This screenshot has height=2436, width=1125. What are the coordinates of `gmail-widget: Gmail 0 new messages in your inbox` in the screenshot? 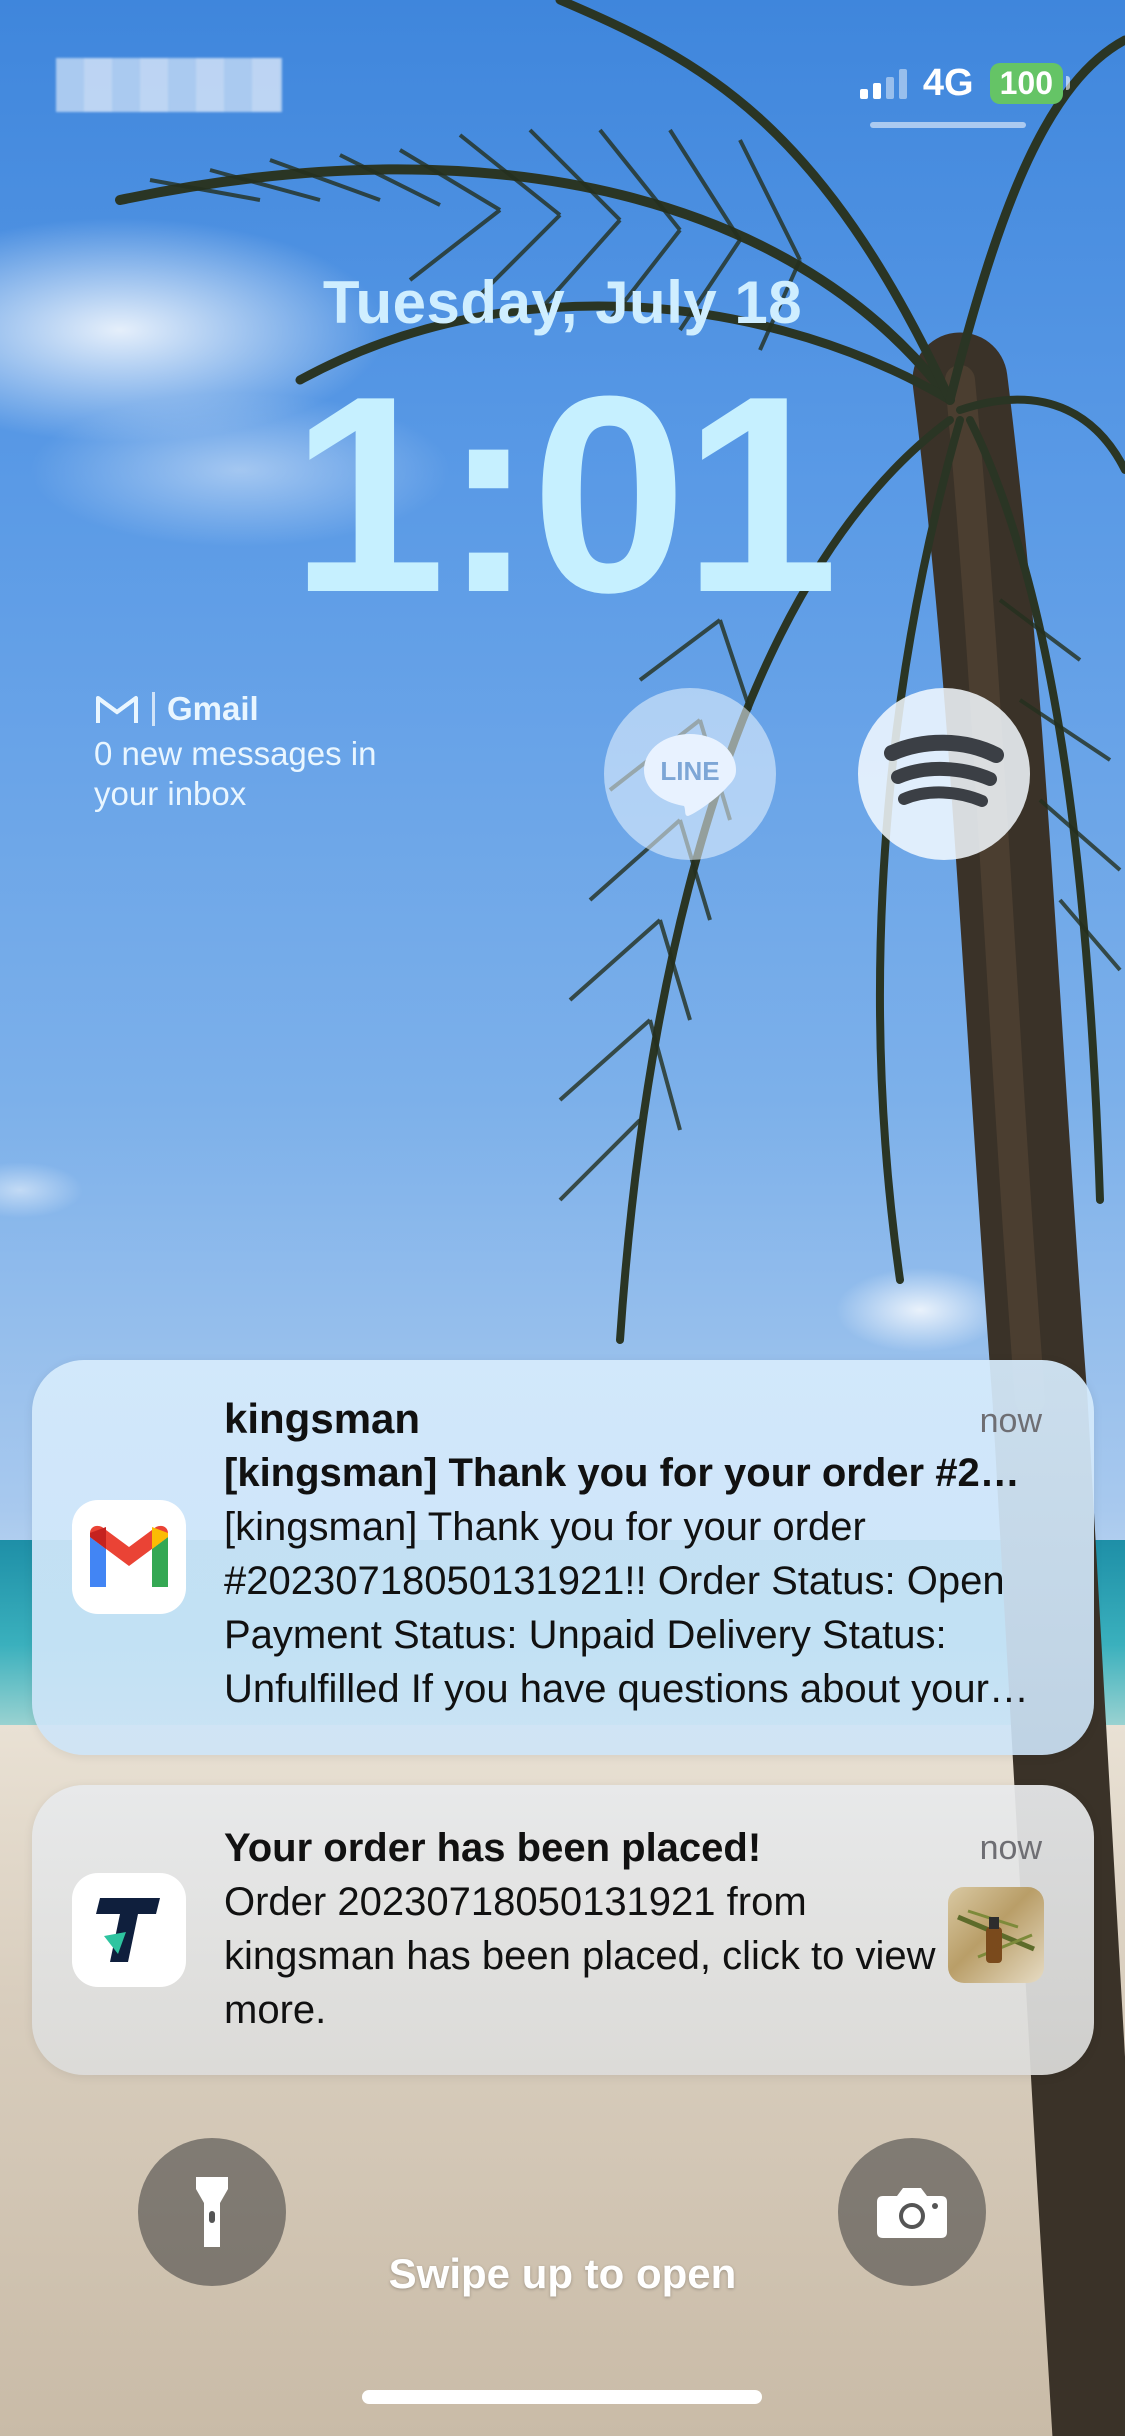 It's located at (259, 752).